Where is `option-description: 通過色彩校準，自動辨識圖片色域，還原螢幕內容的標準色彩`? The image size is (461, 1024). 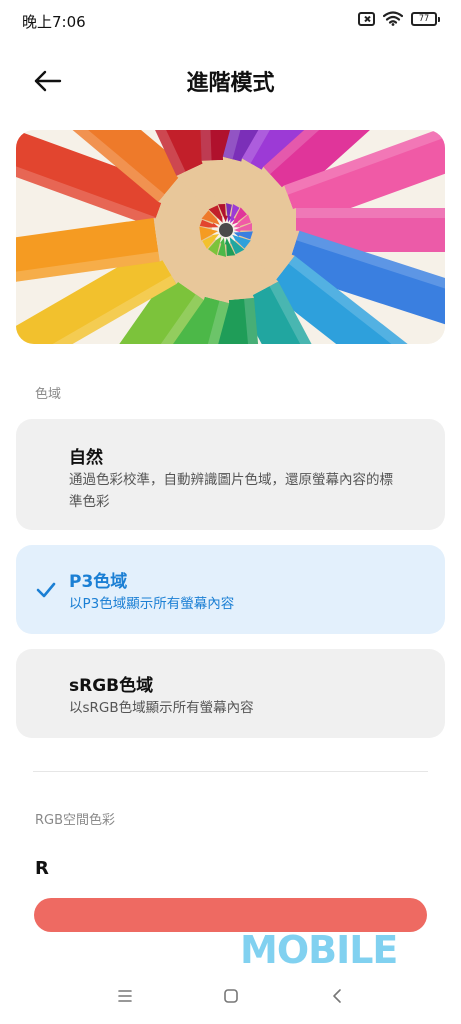
option-description: 通過色彩校準，自動辨識圖片色域，還原螢幕內容的標準色彩 is located at coordinates (231, 491).